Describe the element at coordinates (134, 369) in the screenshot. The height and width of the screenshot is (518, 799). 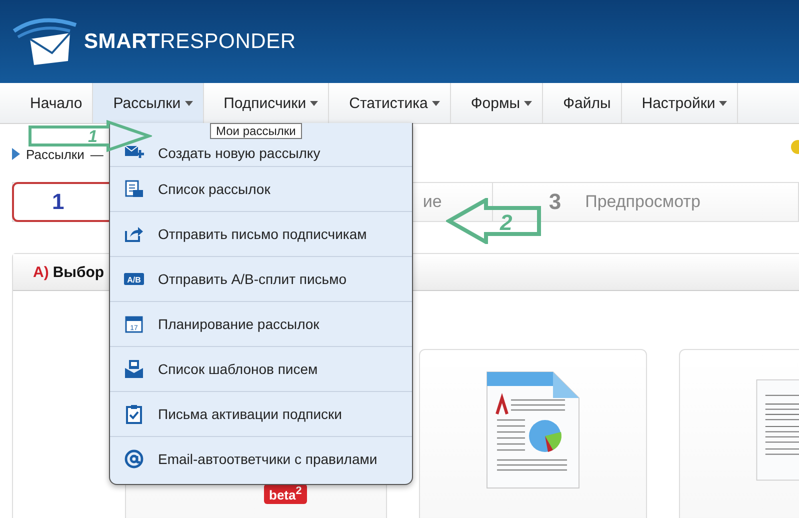
I see `template-icon` at that location.